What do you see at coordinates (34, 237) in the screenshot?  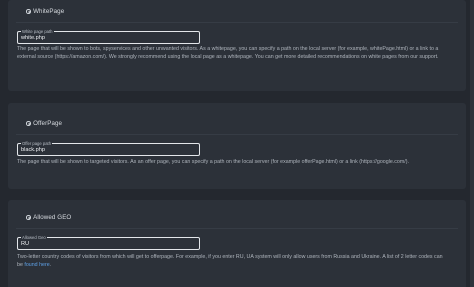 I see `allowed-geo-label: Allowed Geo` at bounding box center [34, 237].